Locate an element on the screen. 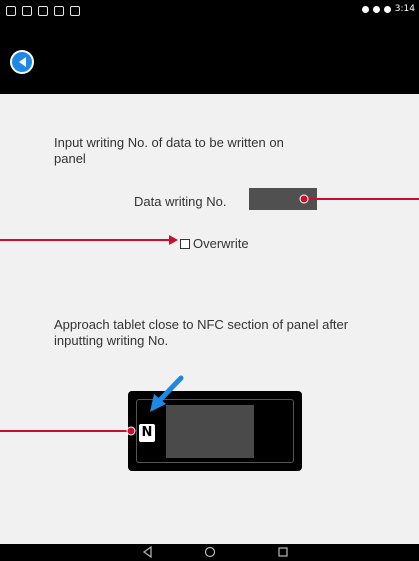 This screenshot has width=419, height=561. callout-dot-data-field is located at coordinates (304, 199).